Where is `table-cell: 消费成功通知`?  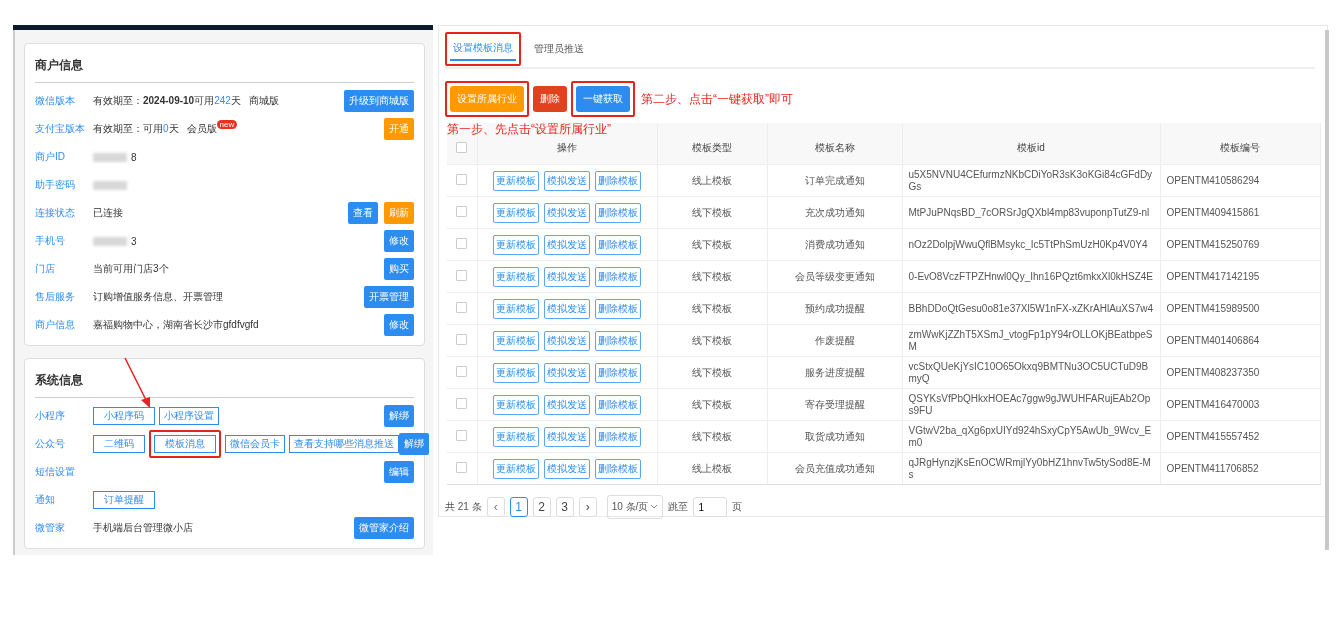 table-cell: 消费成功通知 is located at coordinates (834, 244).